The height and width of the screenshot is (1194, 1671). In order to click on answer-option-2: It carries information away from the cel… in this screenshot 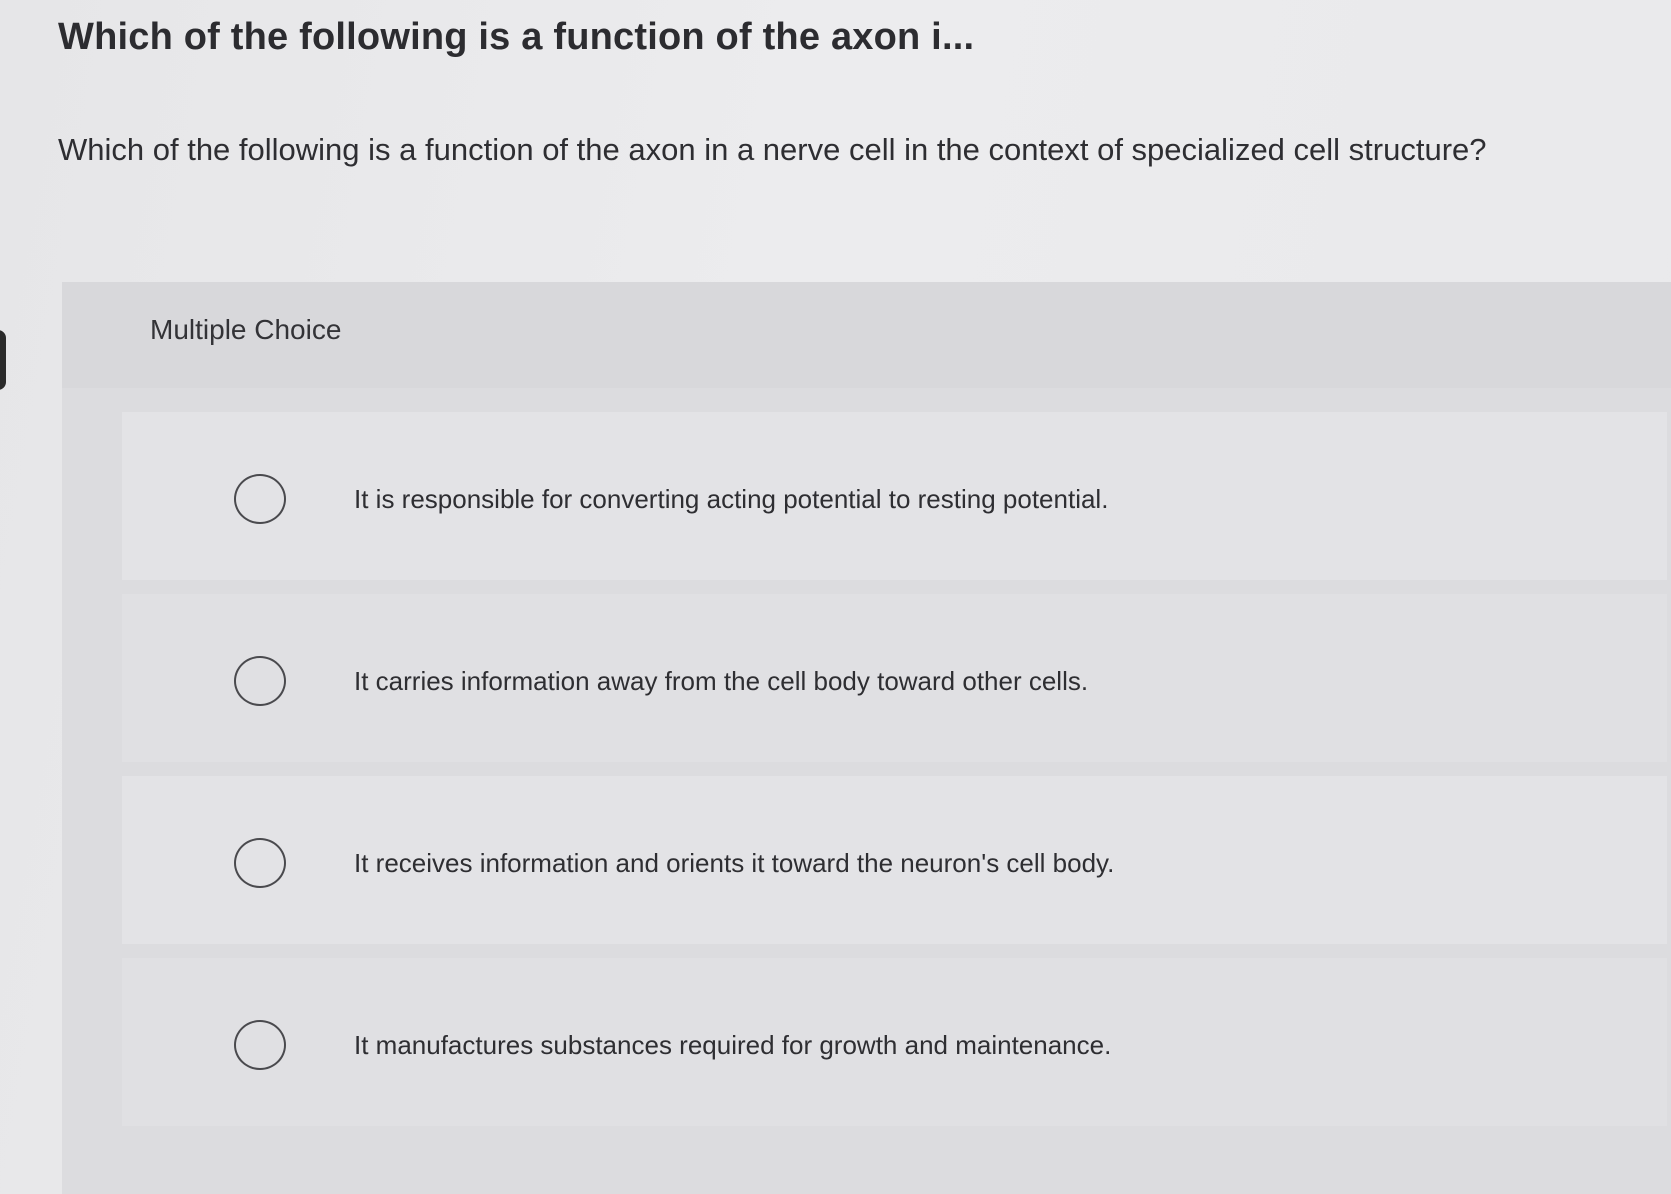, I will do `click(894, 678)`.